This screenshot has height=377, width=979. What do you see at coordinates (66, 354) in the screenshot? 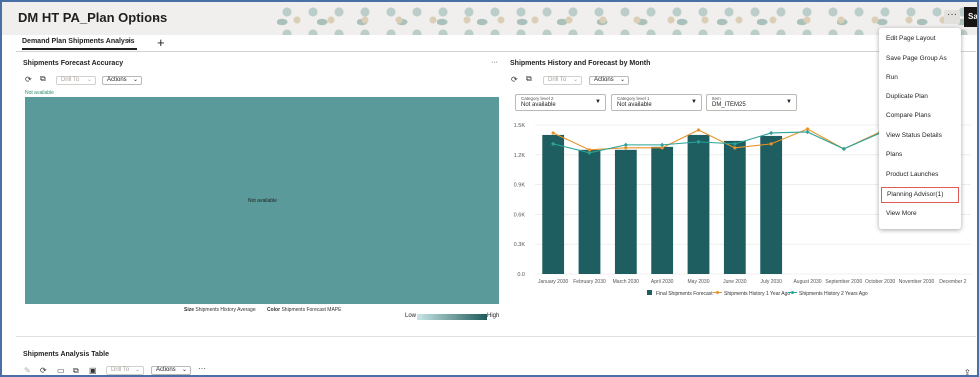
I see `shipments-analysis-table-title: Shipments Analysis Table` at bounding box center [66, 354].